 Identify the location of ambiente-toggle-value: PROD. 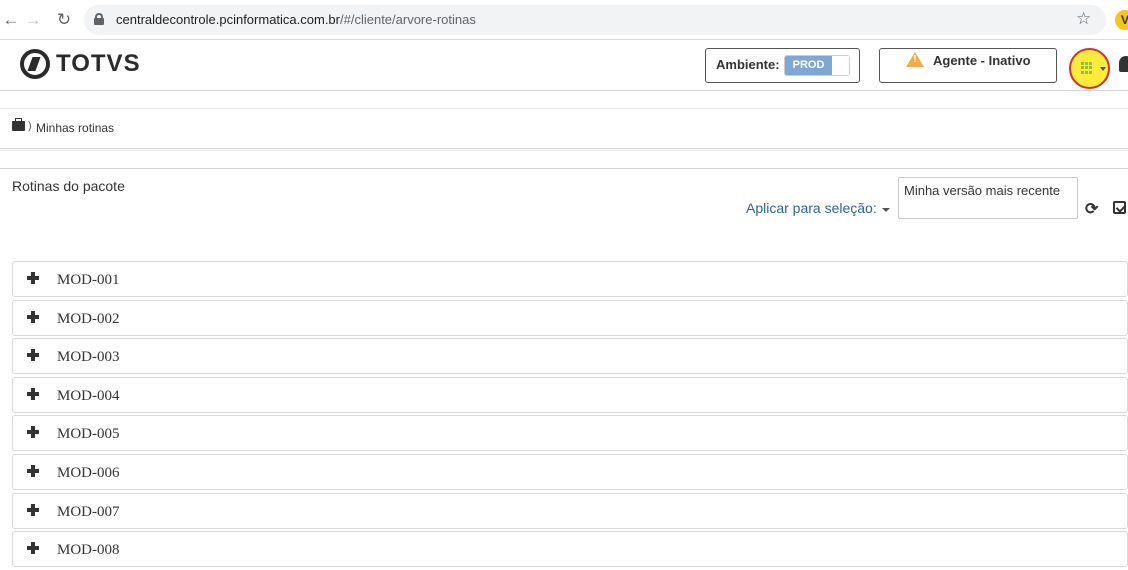
(808, 65).